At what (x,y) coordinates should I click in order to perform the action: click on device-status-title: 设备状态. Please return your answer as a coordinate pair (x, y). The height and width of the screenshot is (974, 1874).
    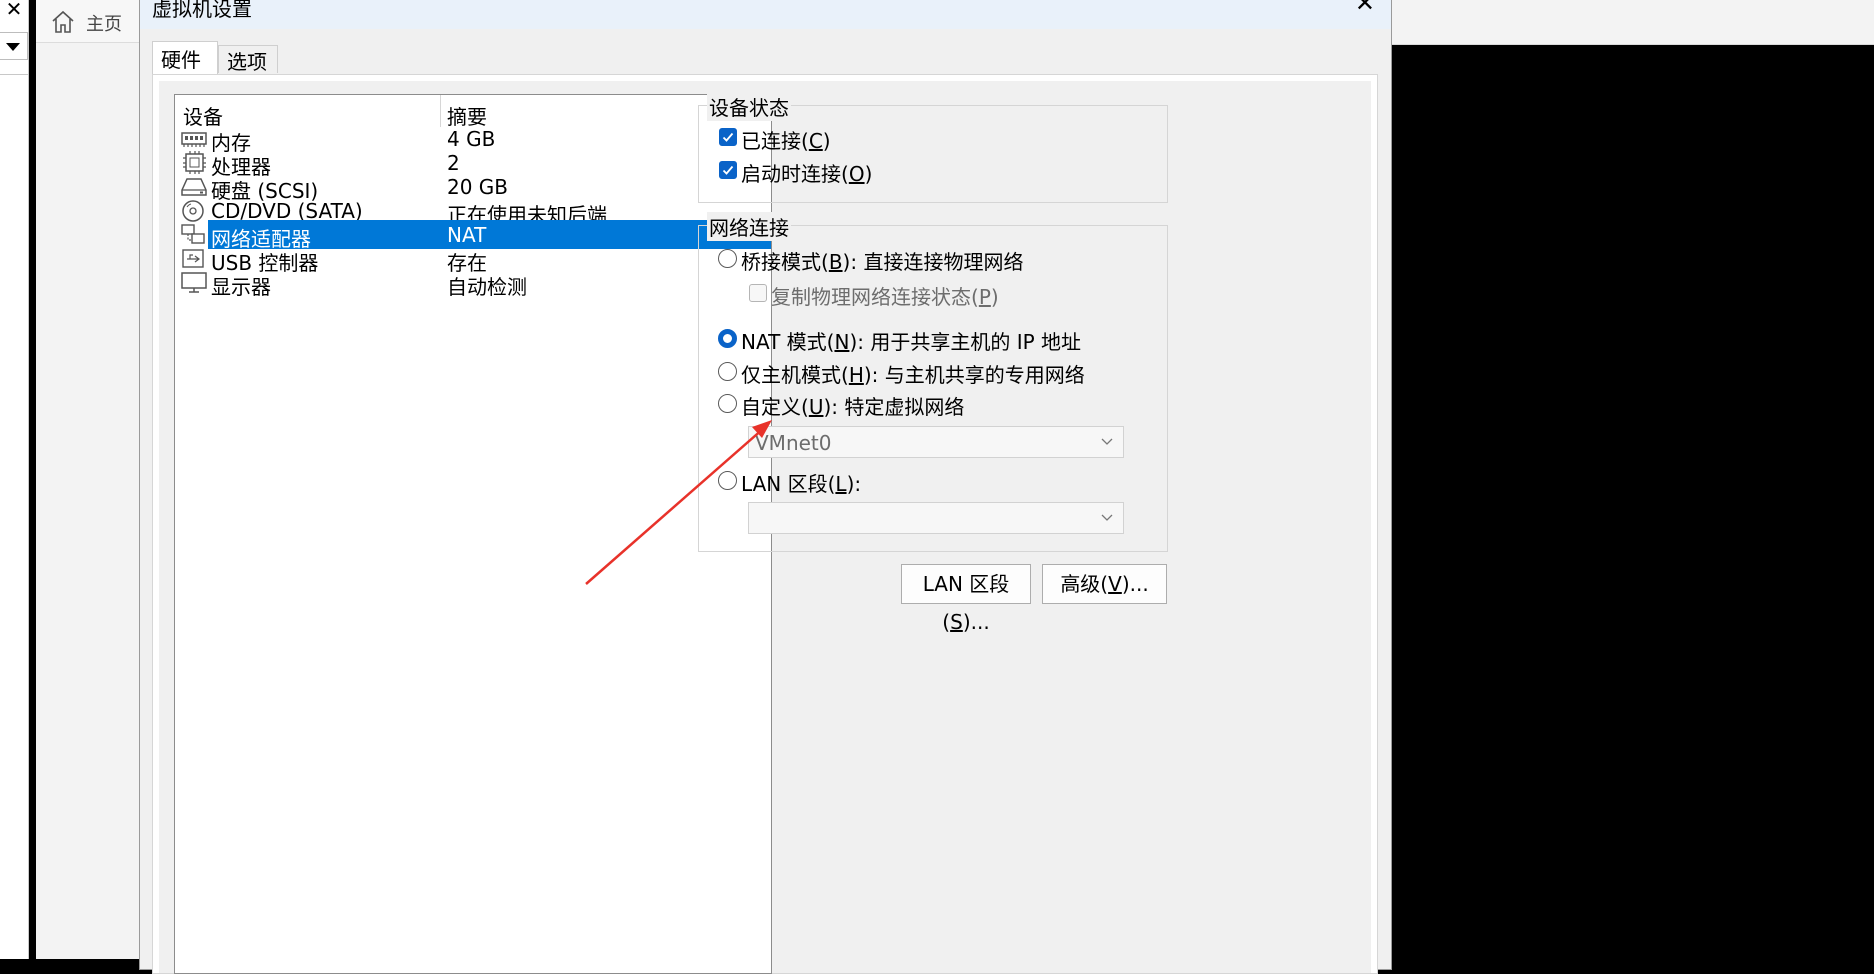
    Looking at the image, I should click on (749, 106).